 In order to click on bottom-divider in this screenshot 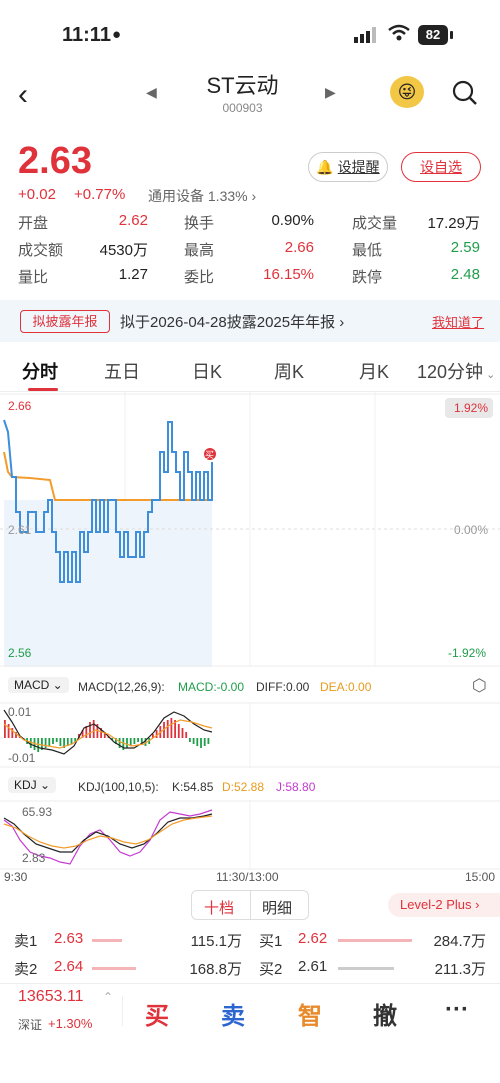, I will do `click(122, 1011)`.